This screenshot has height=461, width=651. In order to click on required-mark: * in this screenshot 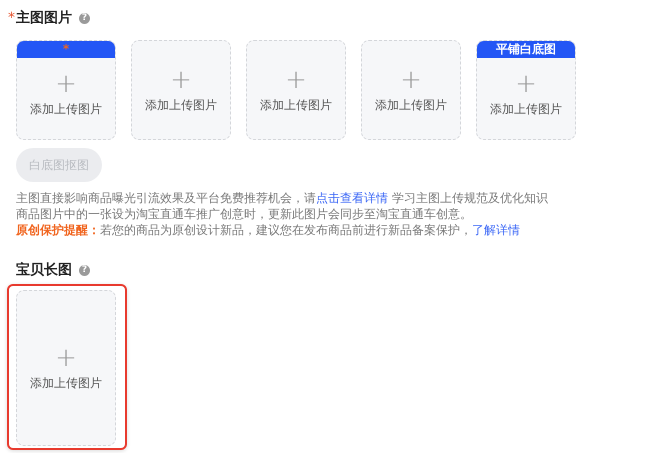, I will do `click(12, 18)`.